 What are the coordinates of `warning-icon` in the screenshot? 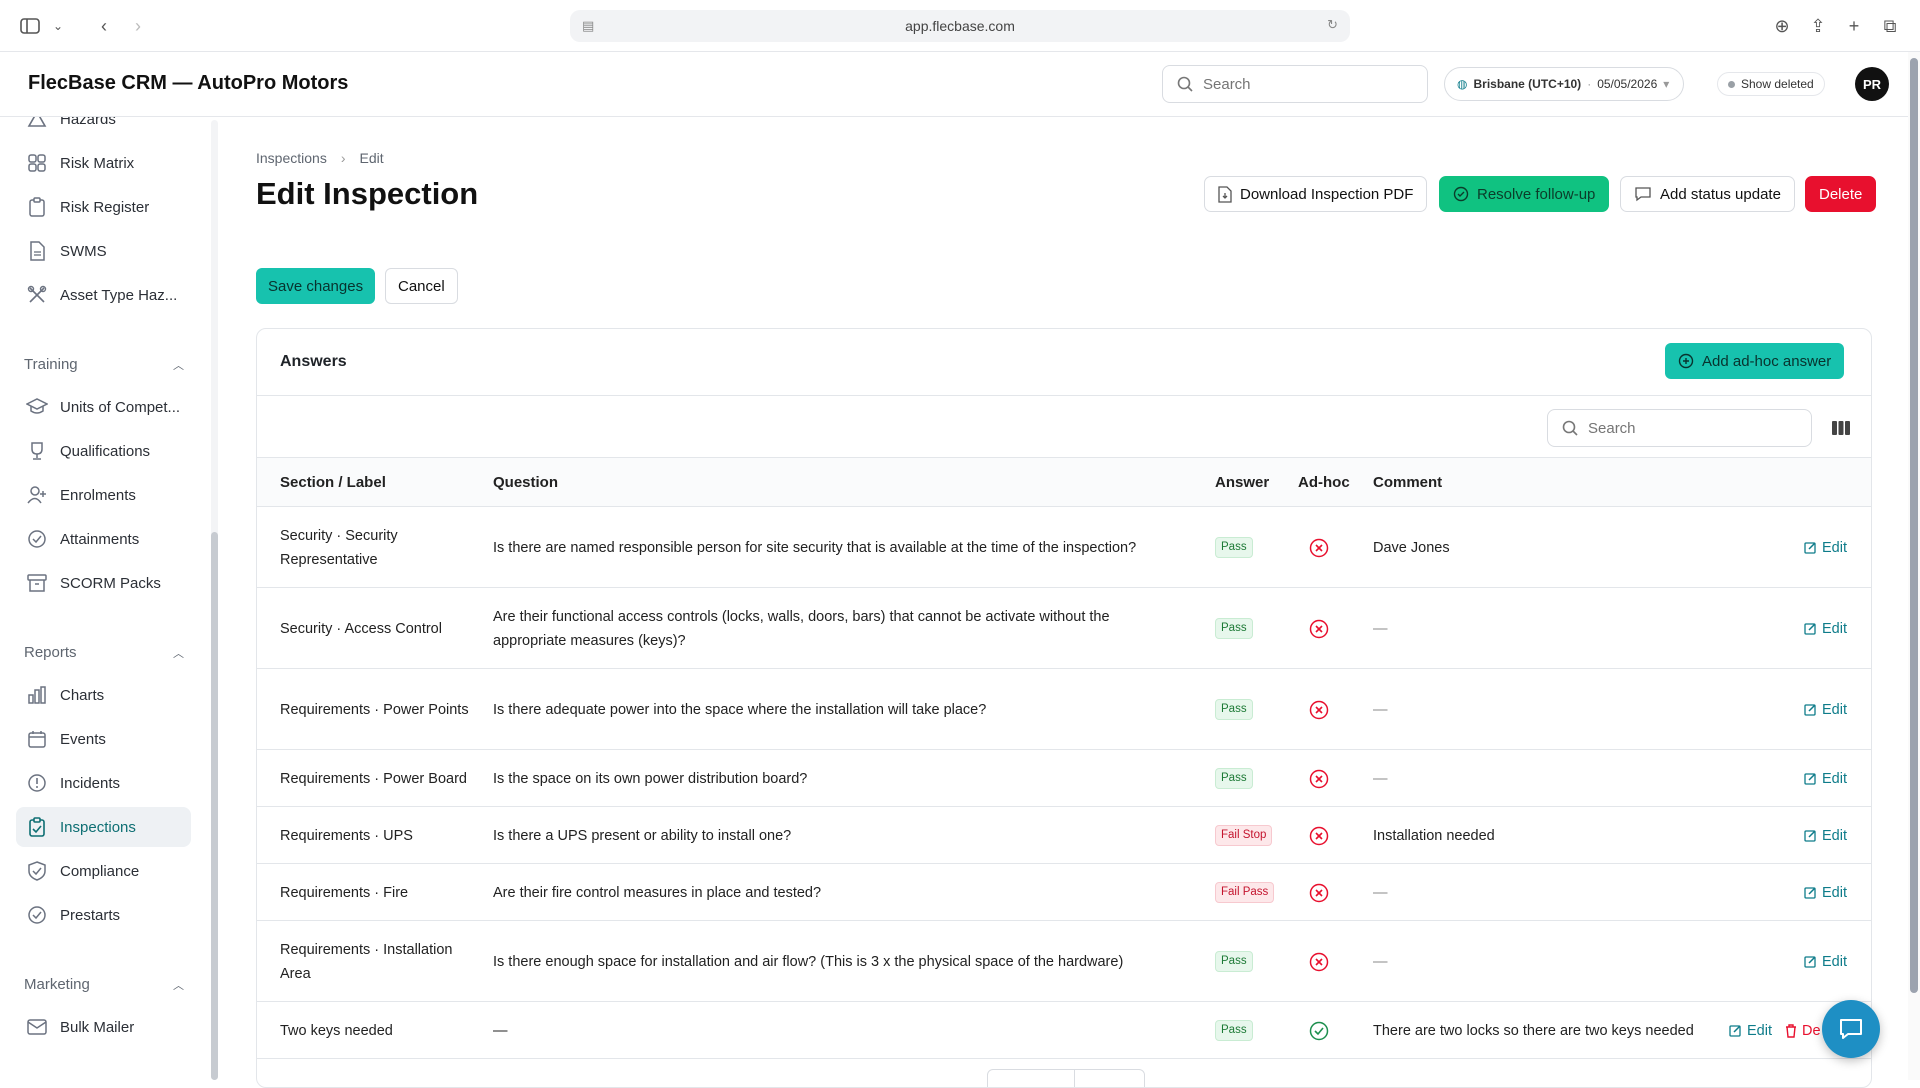 It's located at (37, 123).